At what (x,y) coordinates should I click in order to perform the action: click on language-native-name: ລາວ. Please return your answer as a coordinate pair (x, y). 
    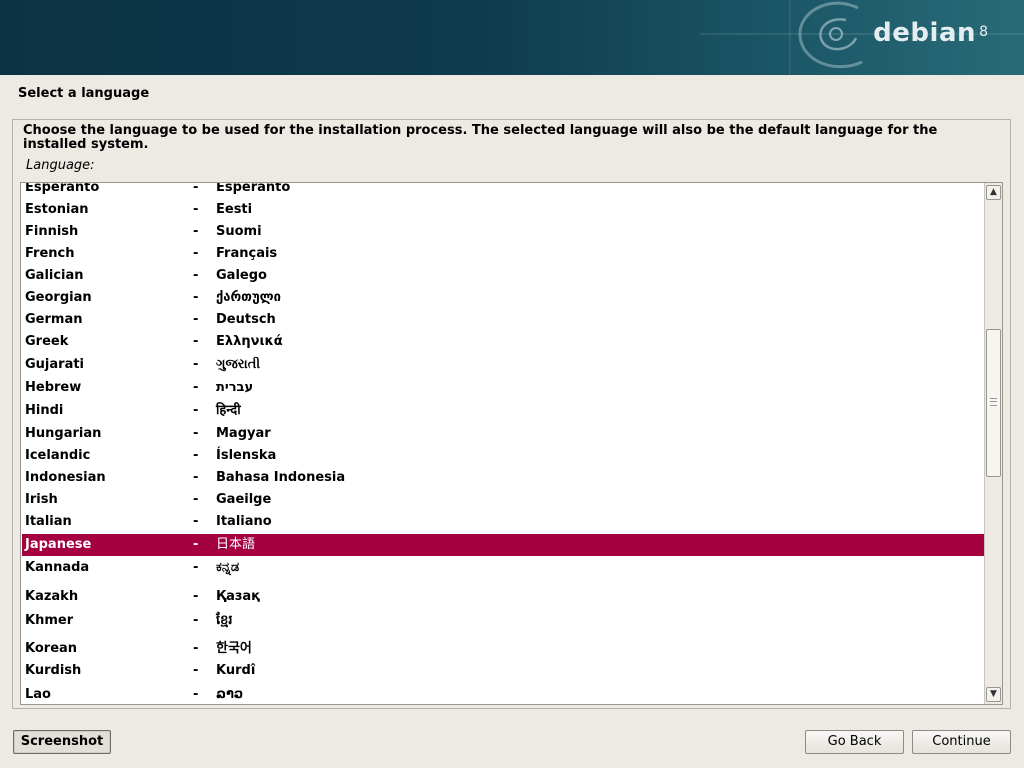
    Looking at the image, I should click on (230, 694).